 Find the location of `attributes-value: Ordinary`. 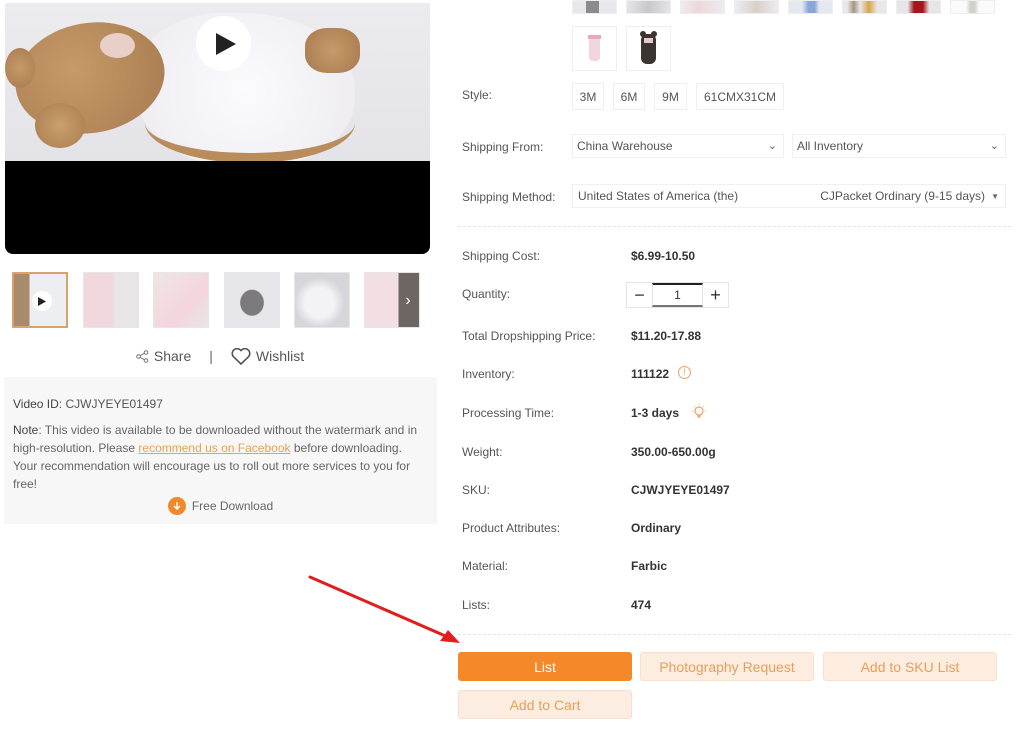

attributes-value: Ordinary is located at coordinates (656, 528).